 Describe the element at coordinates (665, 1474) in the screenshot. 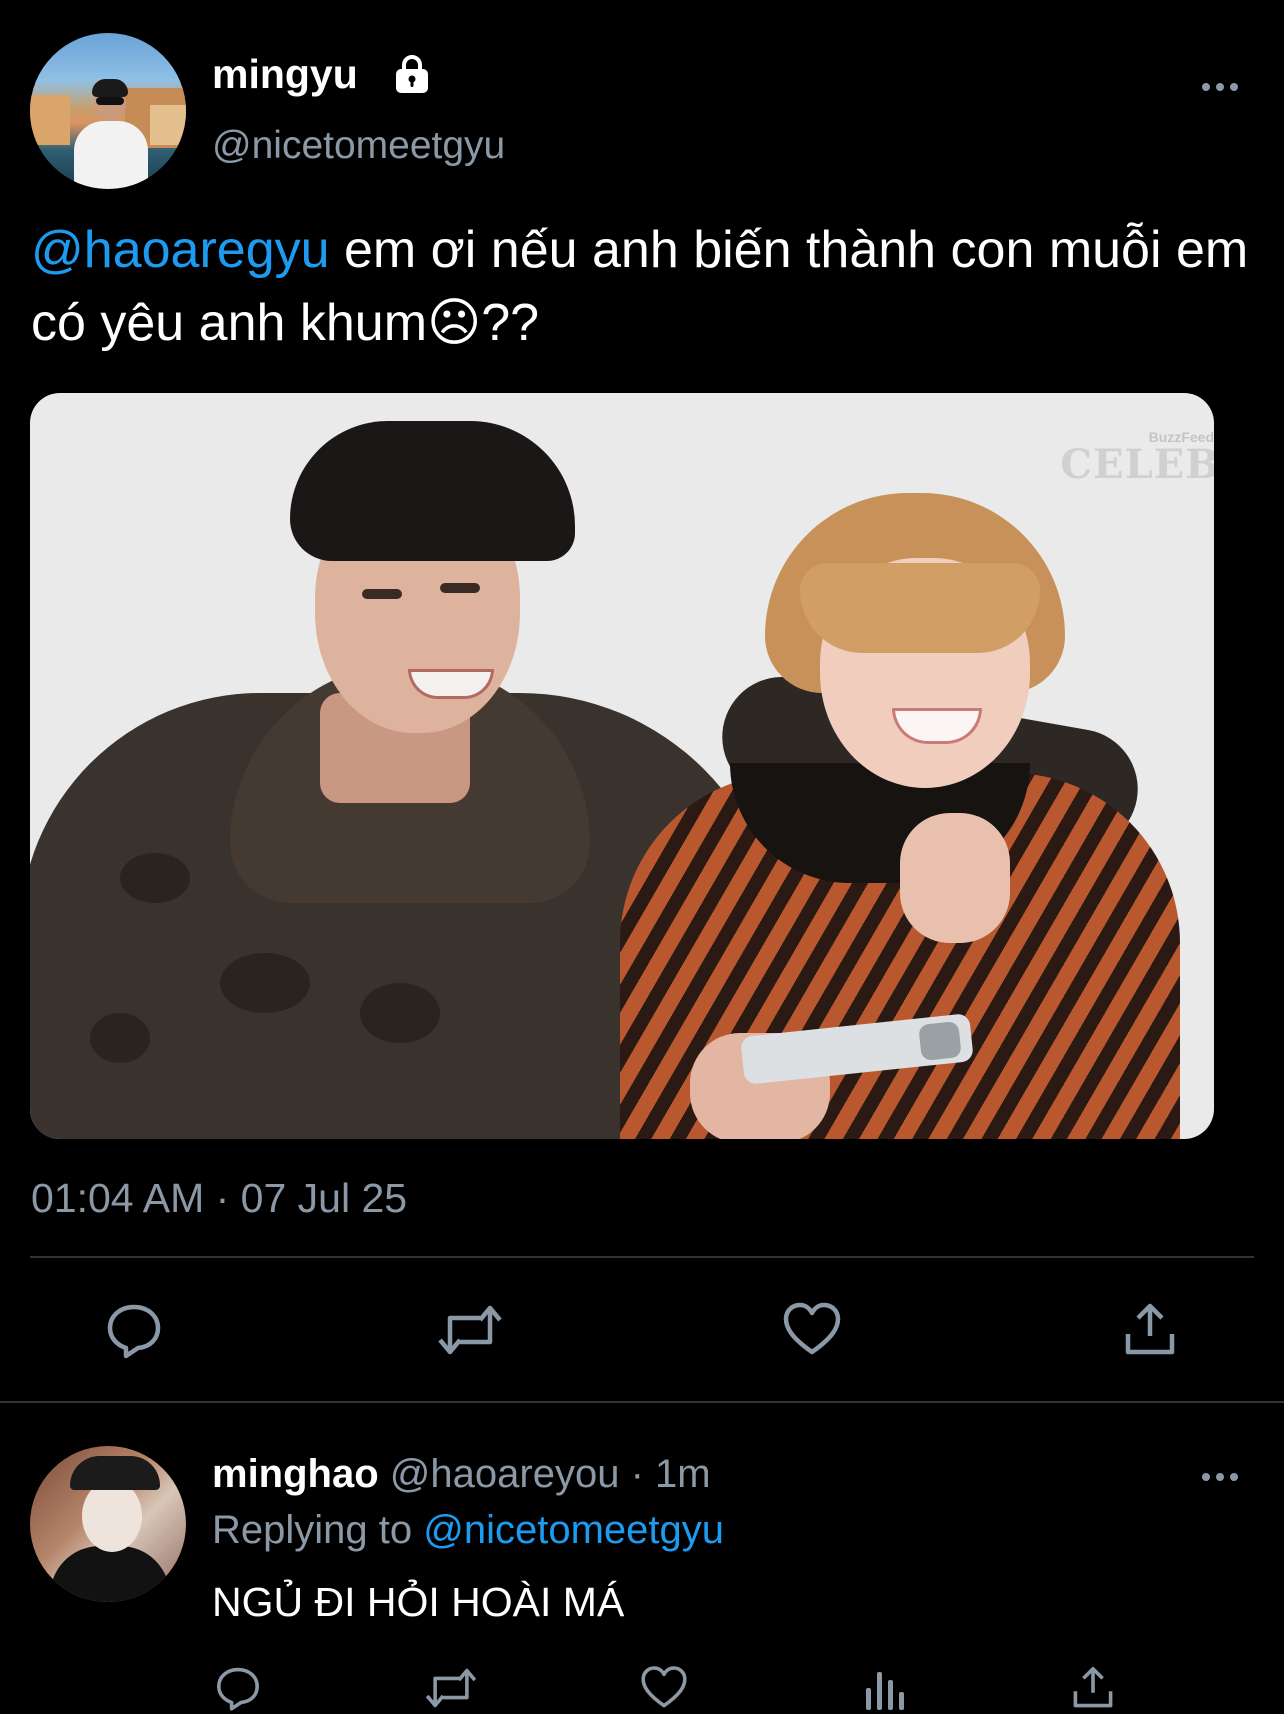

I see `reply-time: · 1m` at that location.